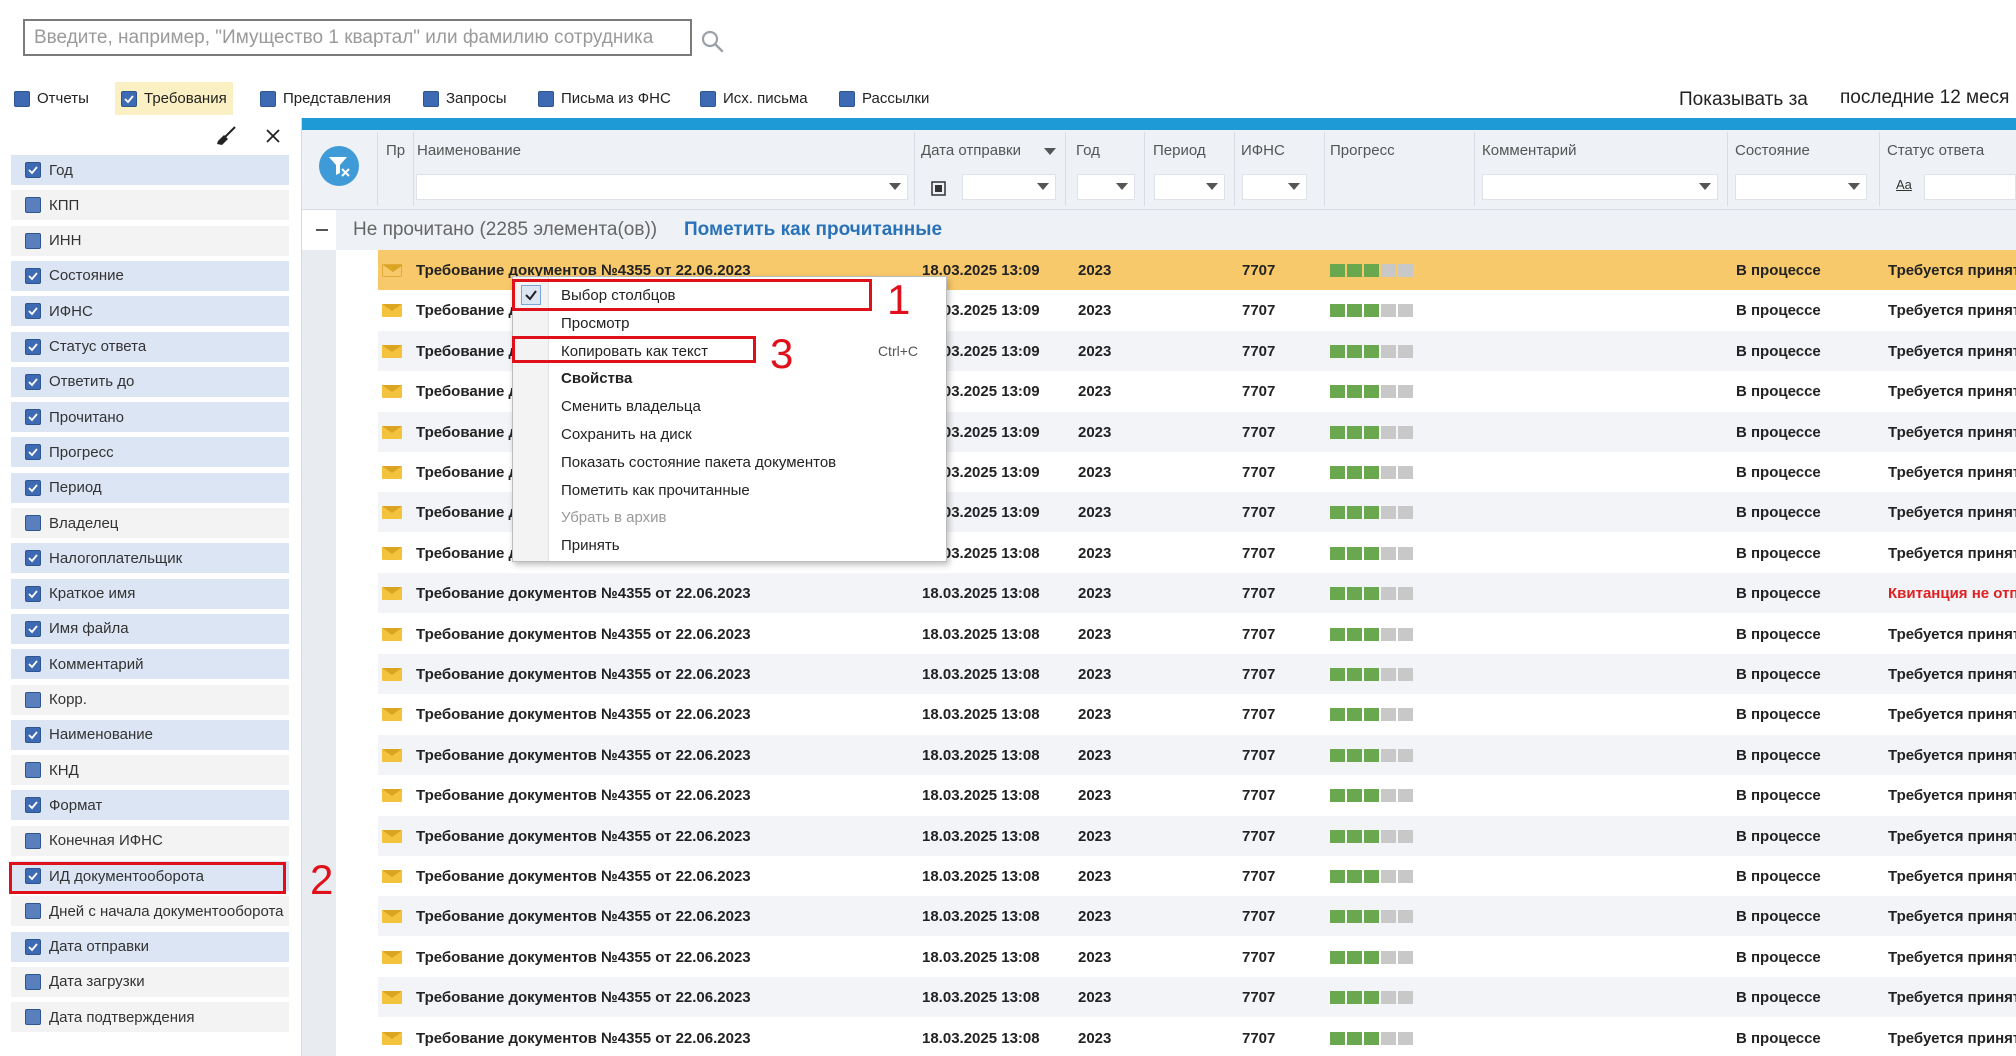 Image resolution: width=2016 pixels, height=1056 pixels. I want to click on column-option: Налогоплательщик, so click(150, 558).